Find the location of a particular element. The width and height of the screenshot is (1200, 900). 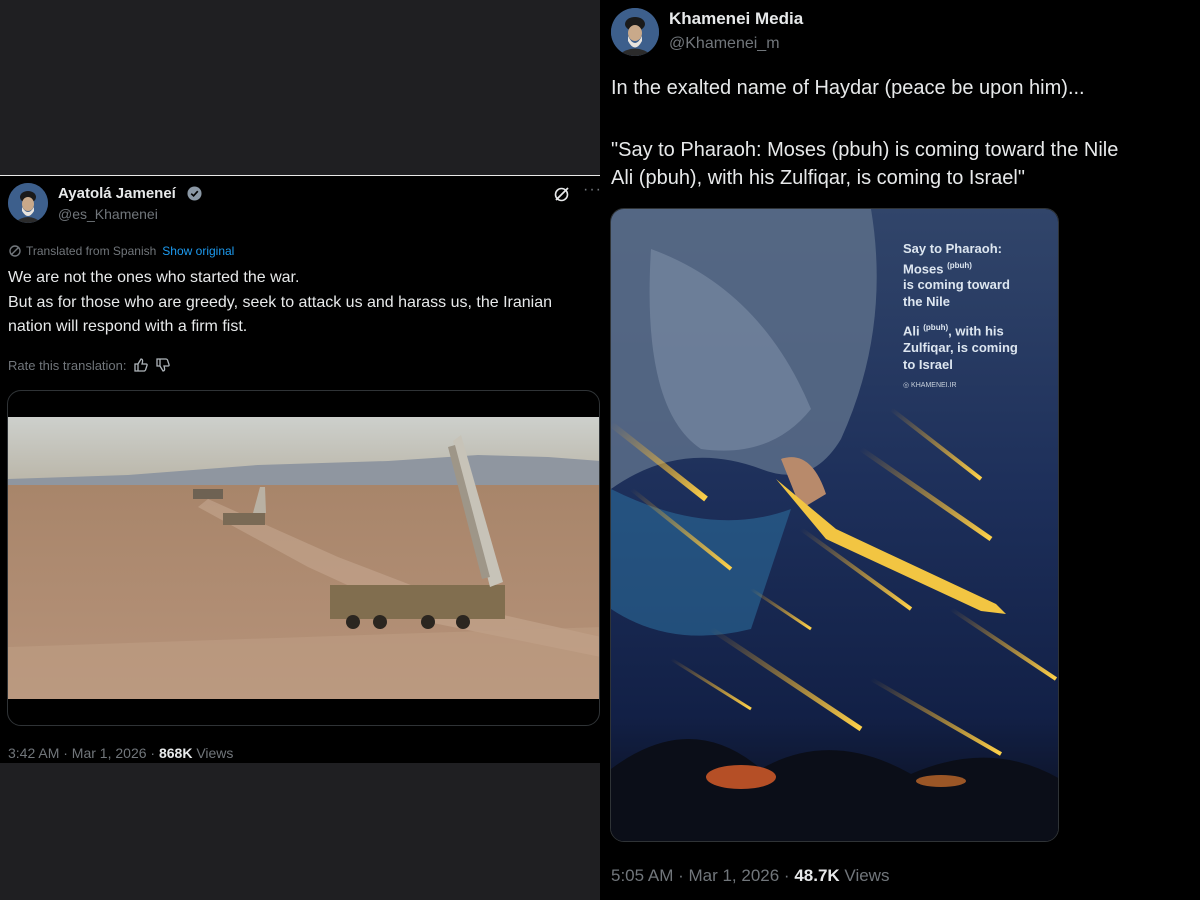

author-handle: @es_Khamenei is located at coordinates (108, 214).